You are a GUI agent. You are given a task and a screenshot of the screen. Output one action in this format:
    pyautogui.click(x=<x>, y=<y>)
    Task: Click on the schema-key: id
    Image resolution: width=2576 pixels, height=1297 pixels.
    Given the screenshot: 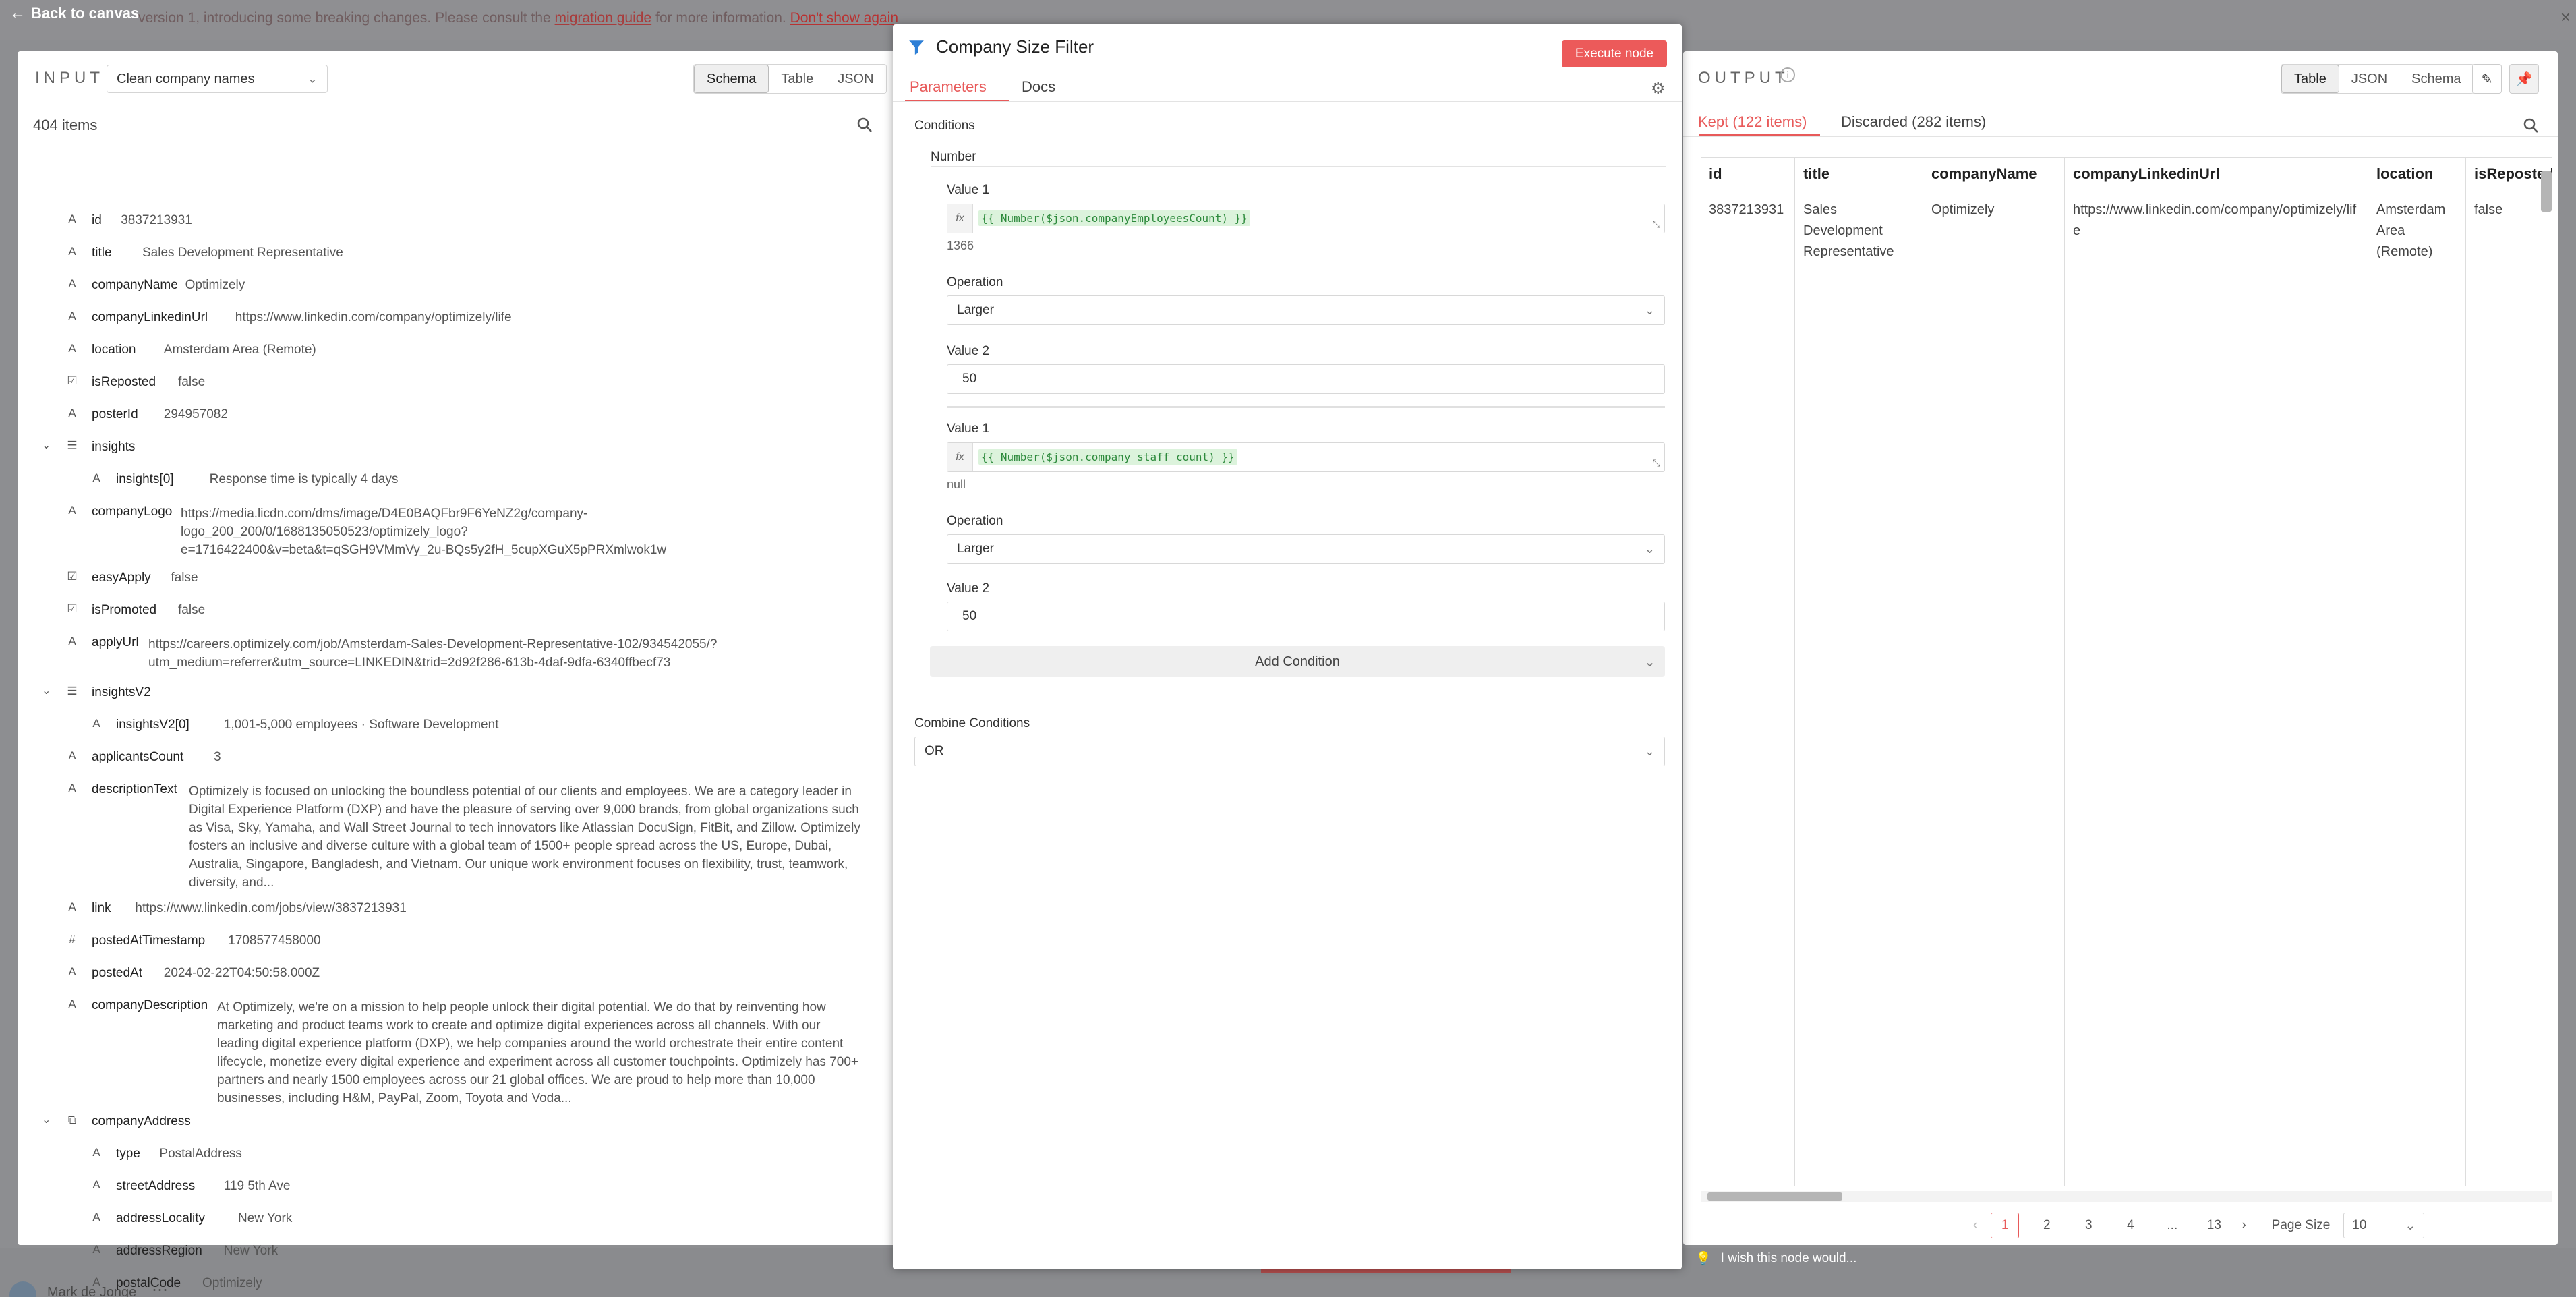 What is the action you would take?
    pyautogui.click(x=97, y=220)
    